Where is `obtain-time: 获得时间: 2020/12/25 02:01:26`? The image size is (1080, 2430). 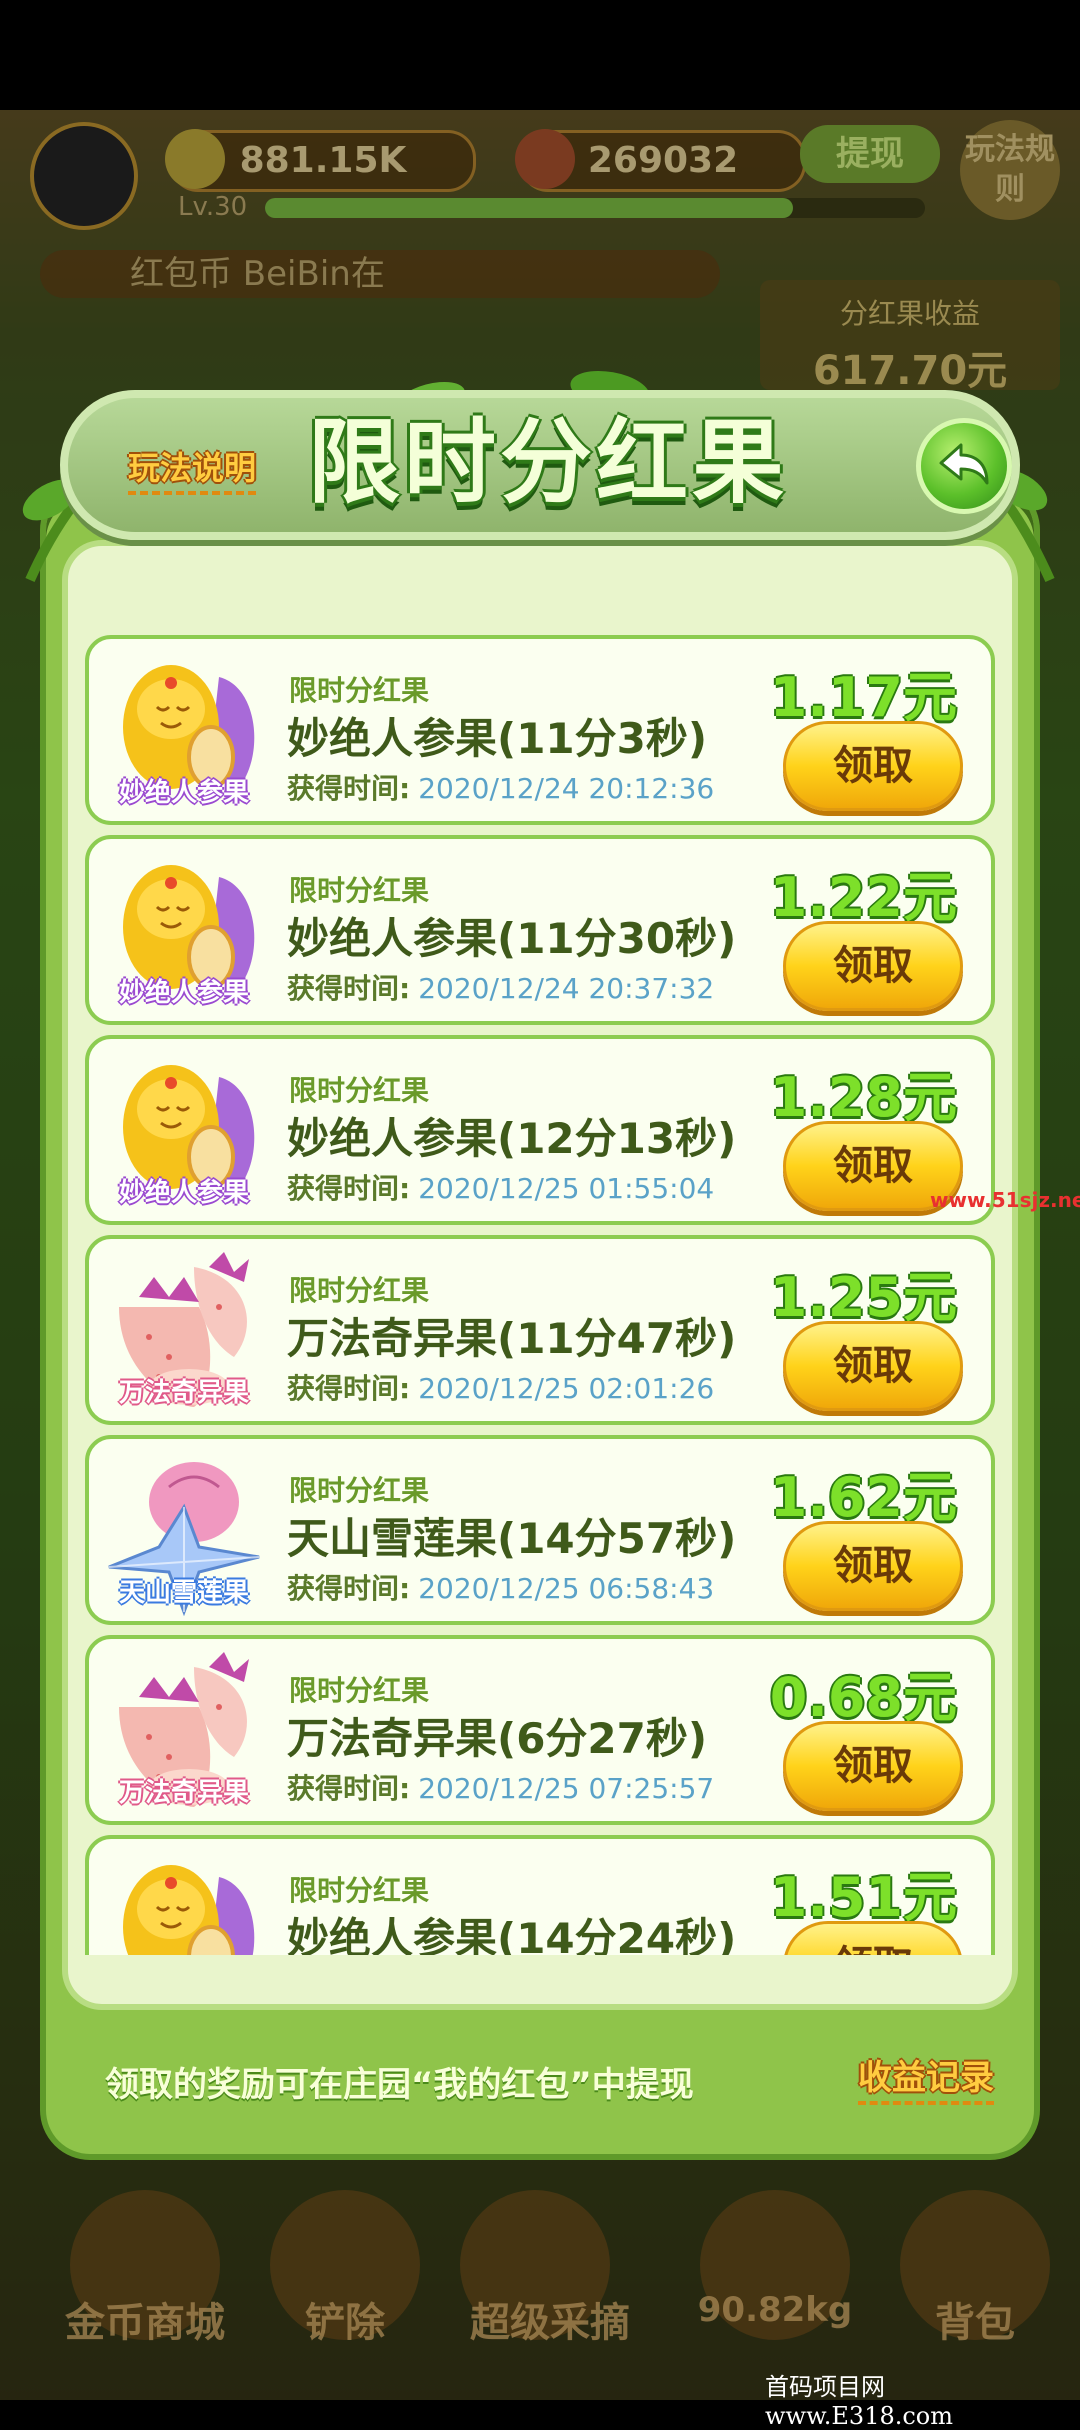
obtain-time: 获得时间: 2020/12/25 02:01:26 is located at coordinates (500, 1387).